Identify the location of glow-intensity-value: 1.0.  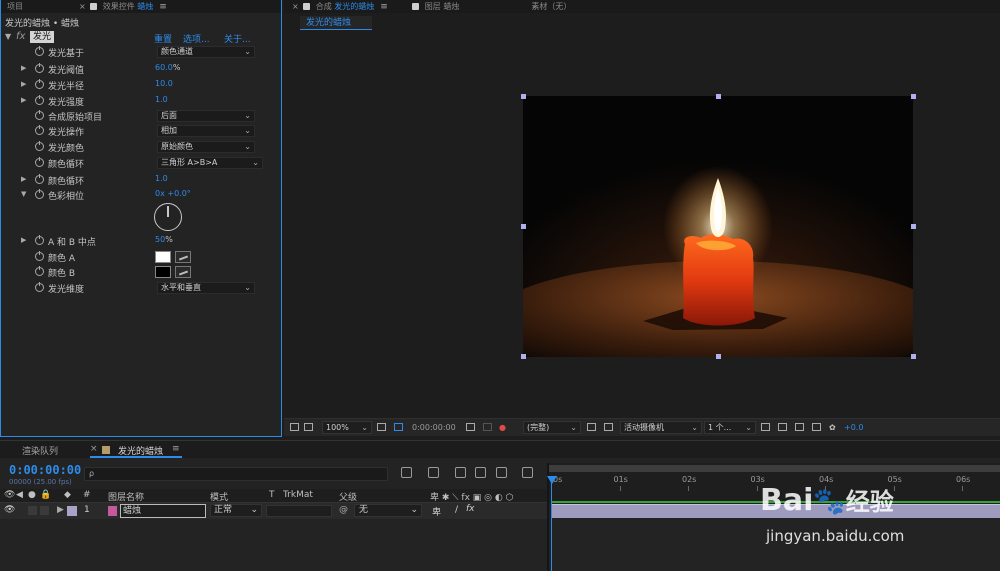
(161, 99).